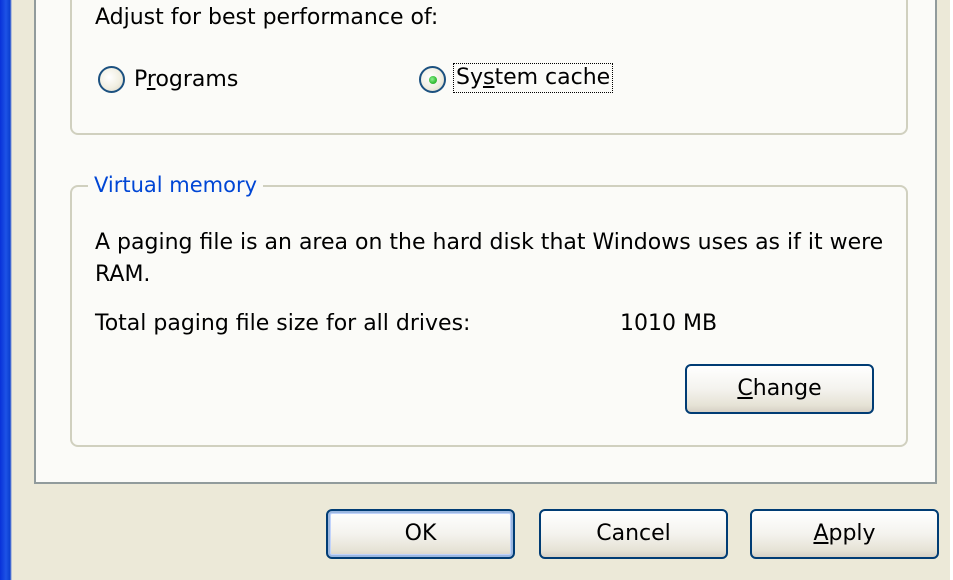  I want to click on performance-heading: Adjust for best performance of:, so click(267, 17).